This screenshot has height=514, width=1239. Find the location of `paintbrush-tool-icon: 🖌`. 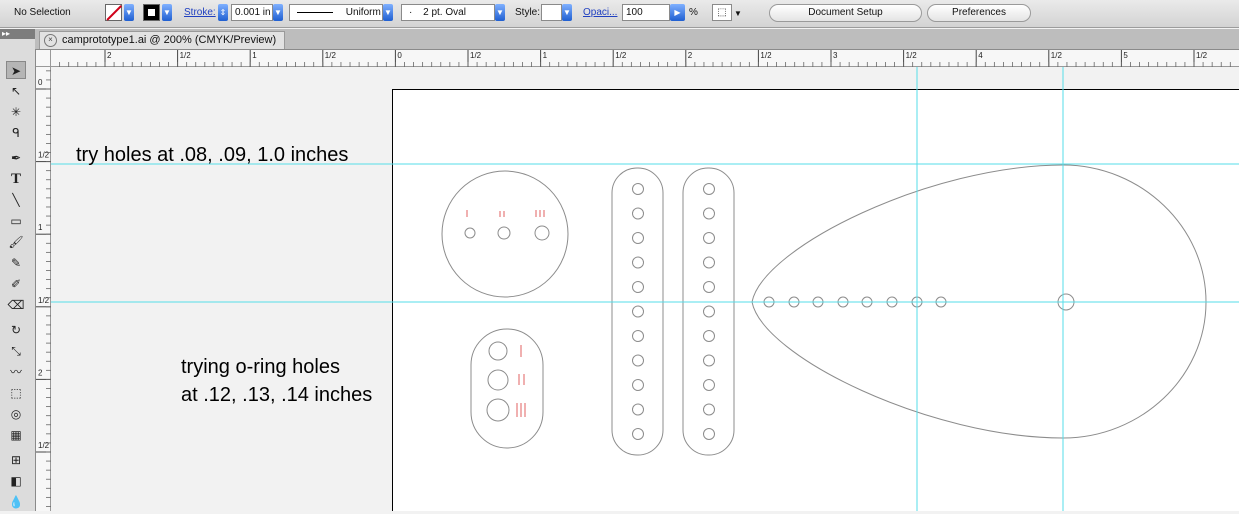

paintbrush-tool-icon: 🖌 is located at coordinates (16, 242).